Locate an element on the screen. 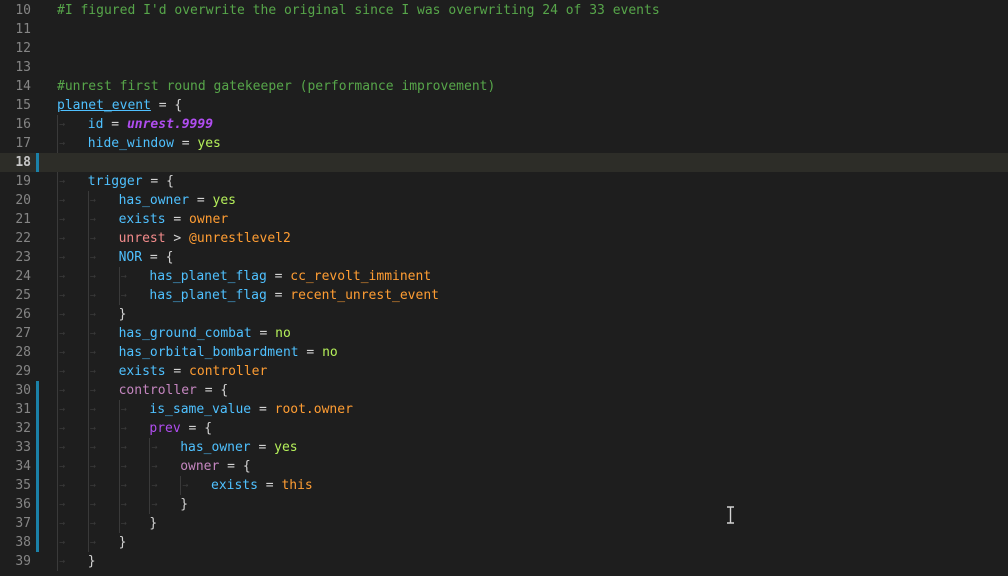 This screenshot has height=576, width=1008. code-line: 37 → → →} is located at coordinates (504, 523).